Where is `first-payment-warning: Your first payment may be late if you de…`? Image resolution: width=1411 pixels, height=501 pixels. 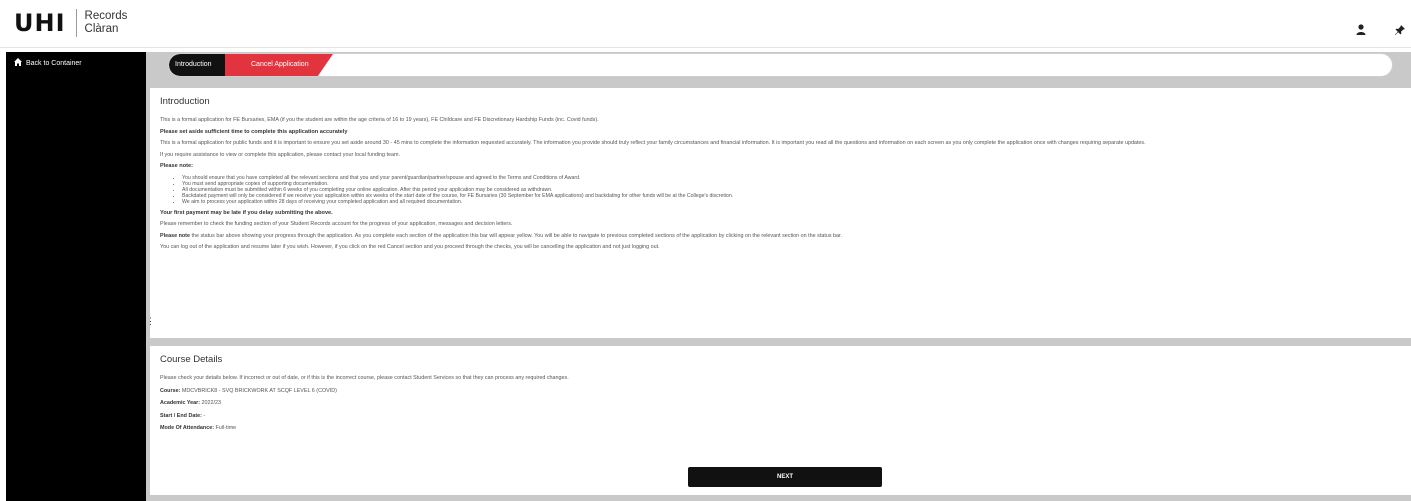
first-payment-warning: Your first payment may be late if you de… is located at coordinates (246, 212).